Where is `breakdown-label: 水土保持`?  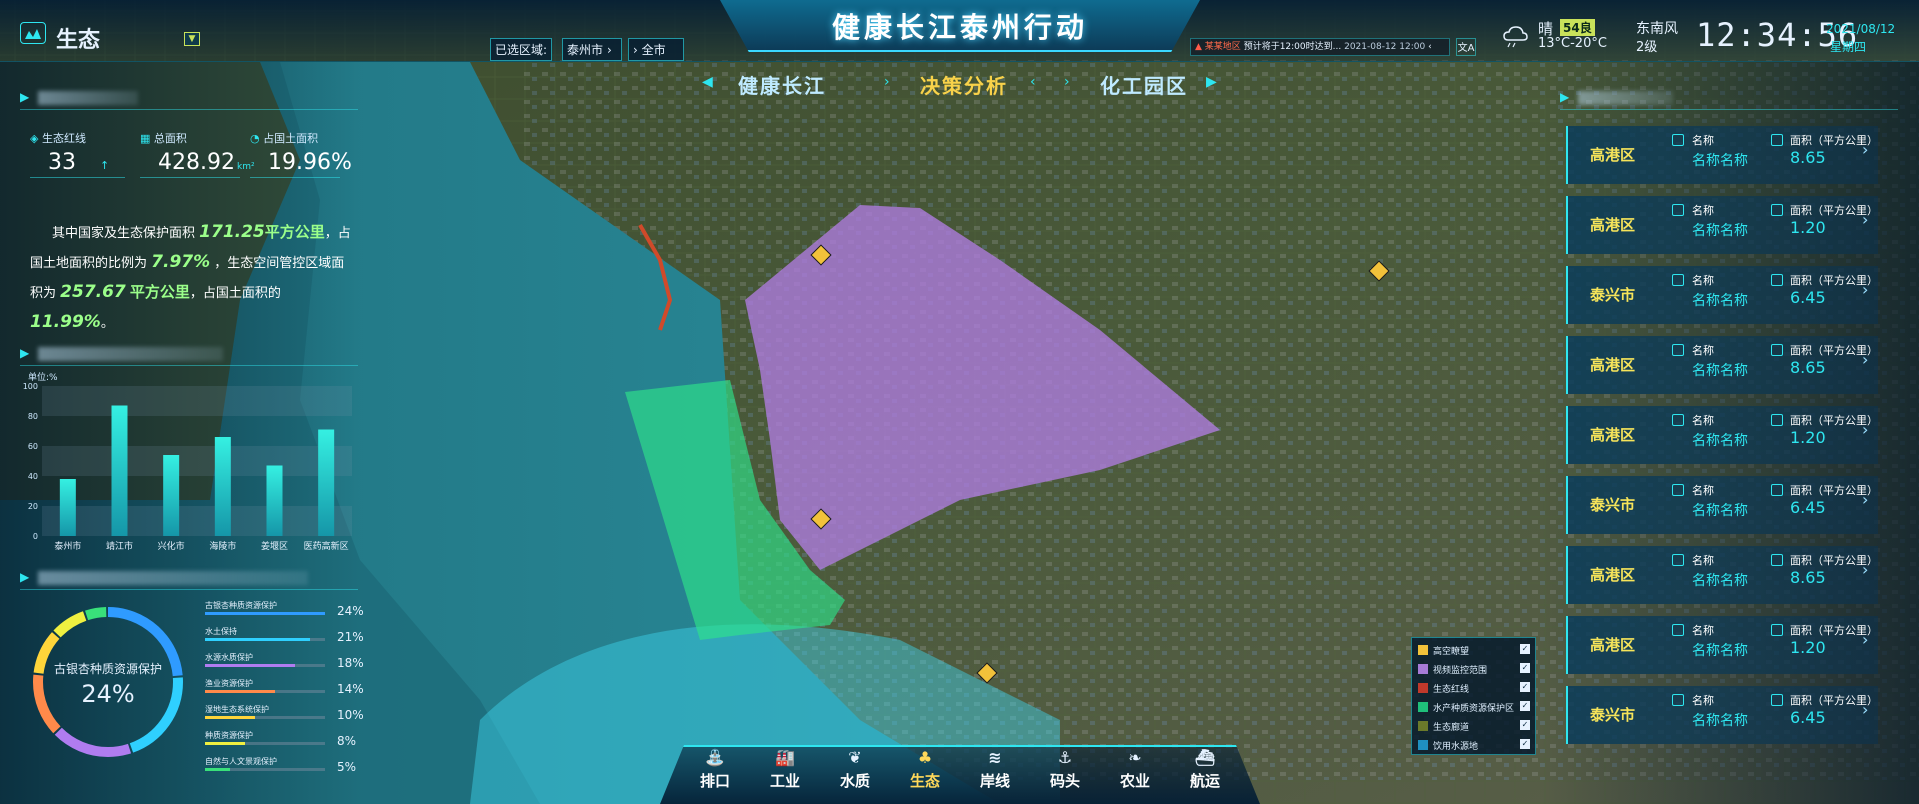
breakdown-label: 水土保持 is located at coordinates (221, 631).